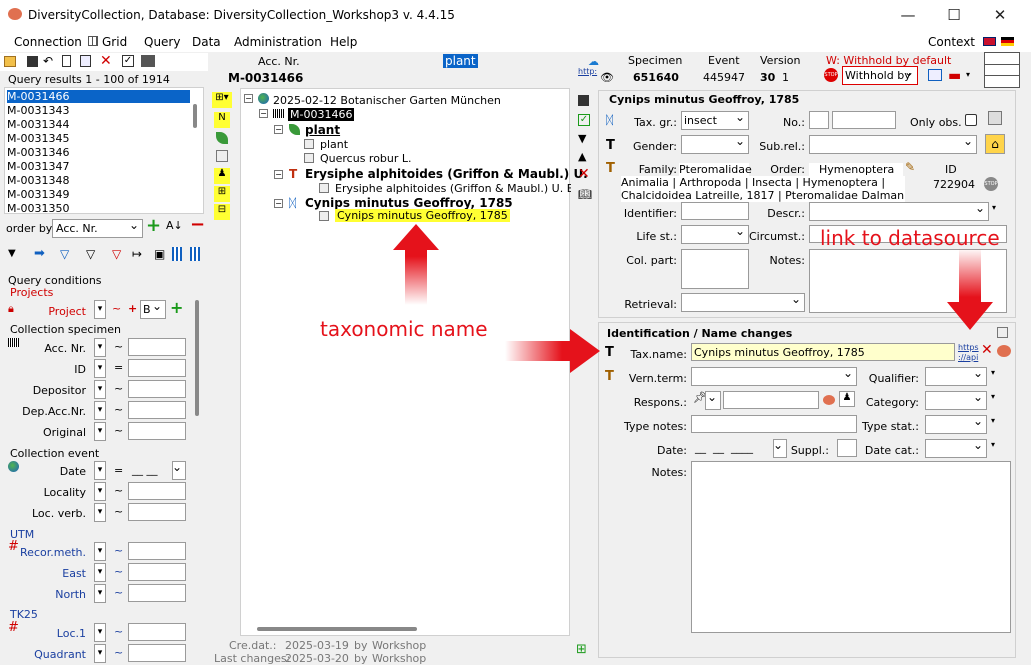 Image resolution: width=1031 pixels, height=665 pixels. I want to click on menu-grid: Grid, so click(114, 42).